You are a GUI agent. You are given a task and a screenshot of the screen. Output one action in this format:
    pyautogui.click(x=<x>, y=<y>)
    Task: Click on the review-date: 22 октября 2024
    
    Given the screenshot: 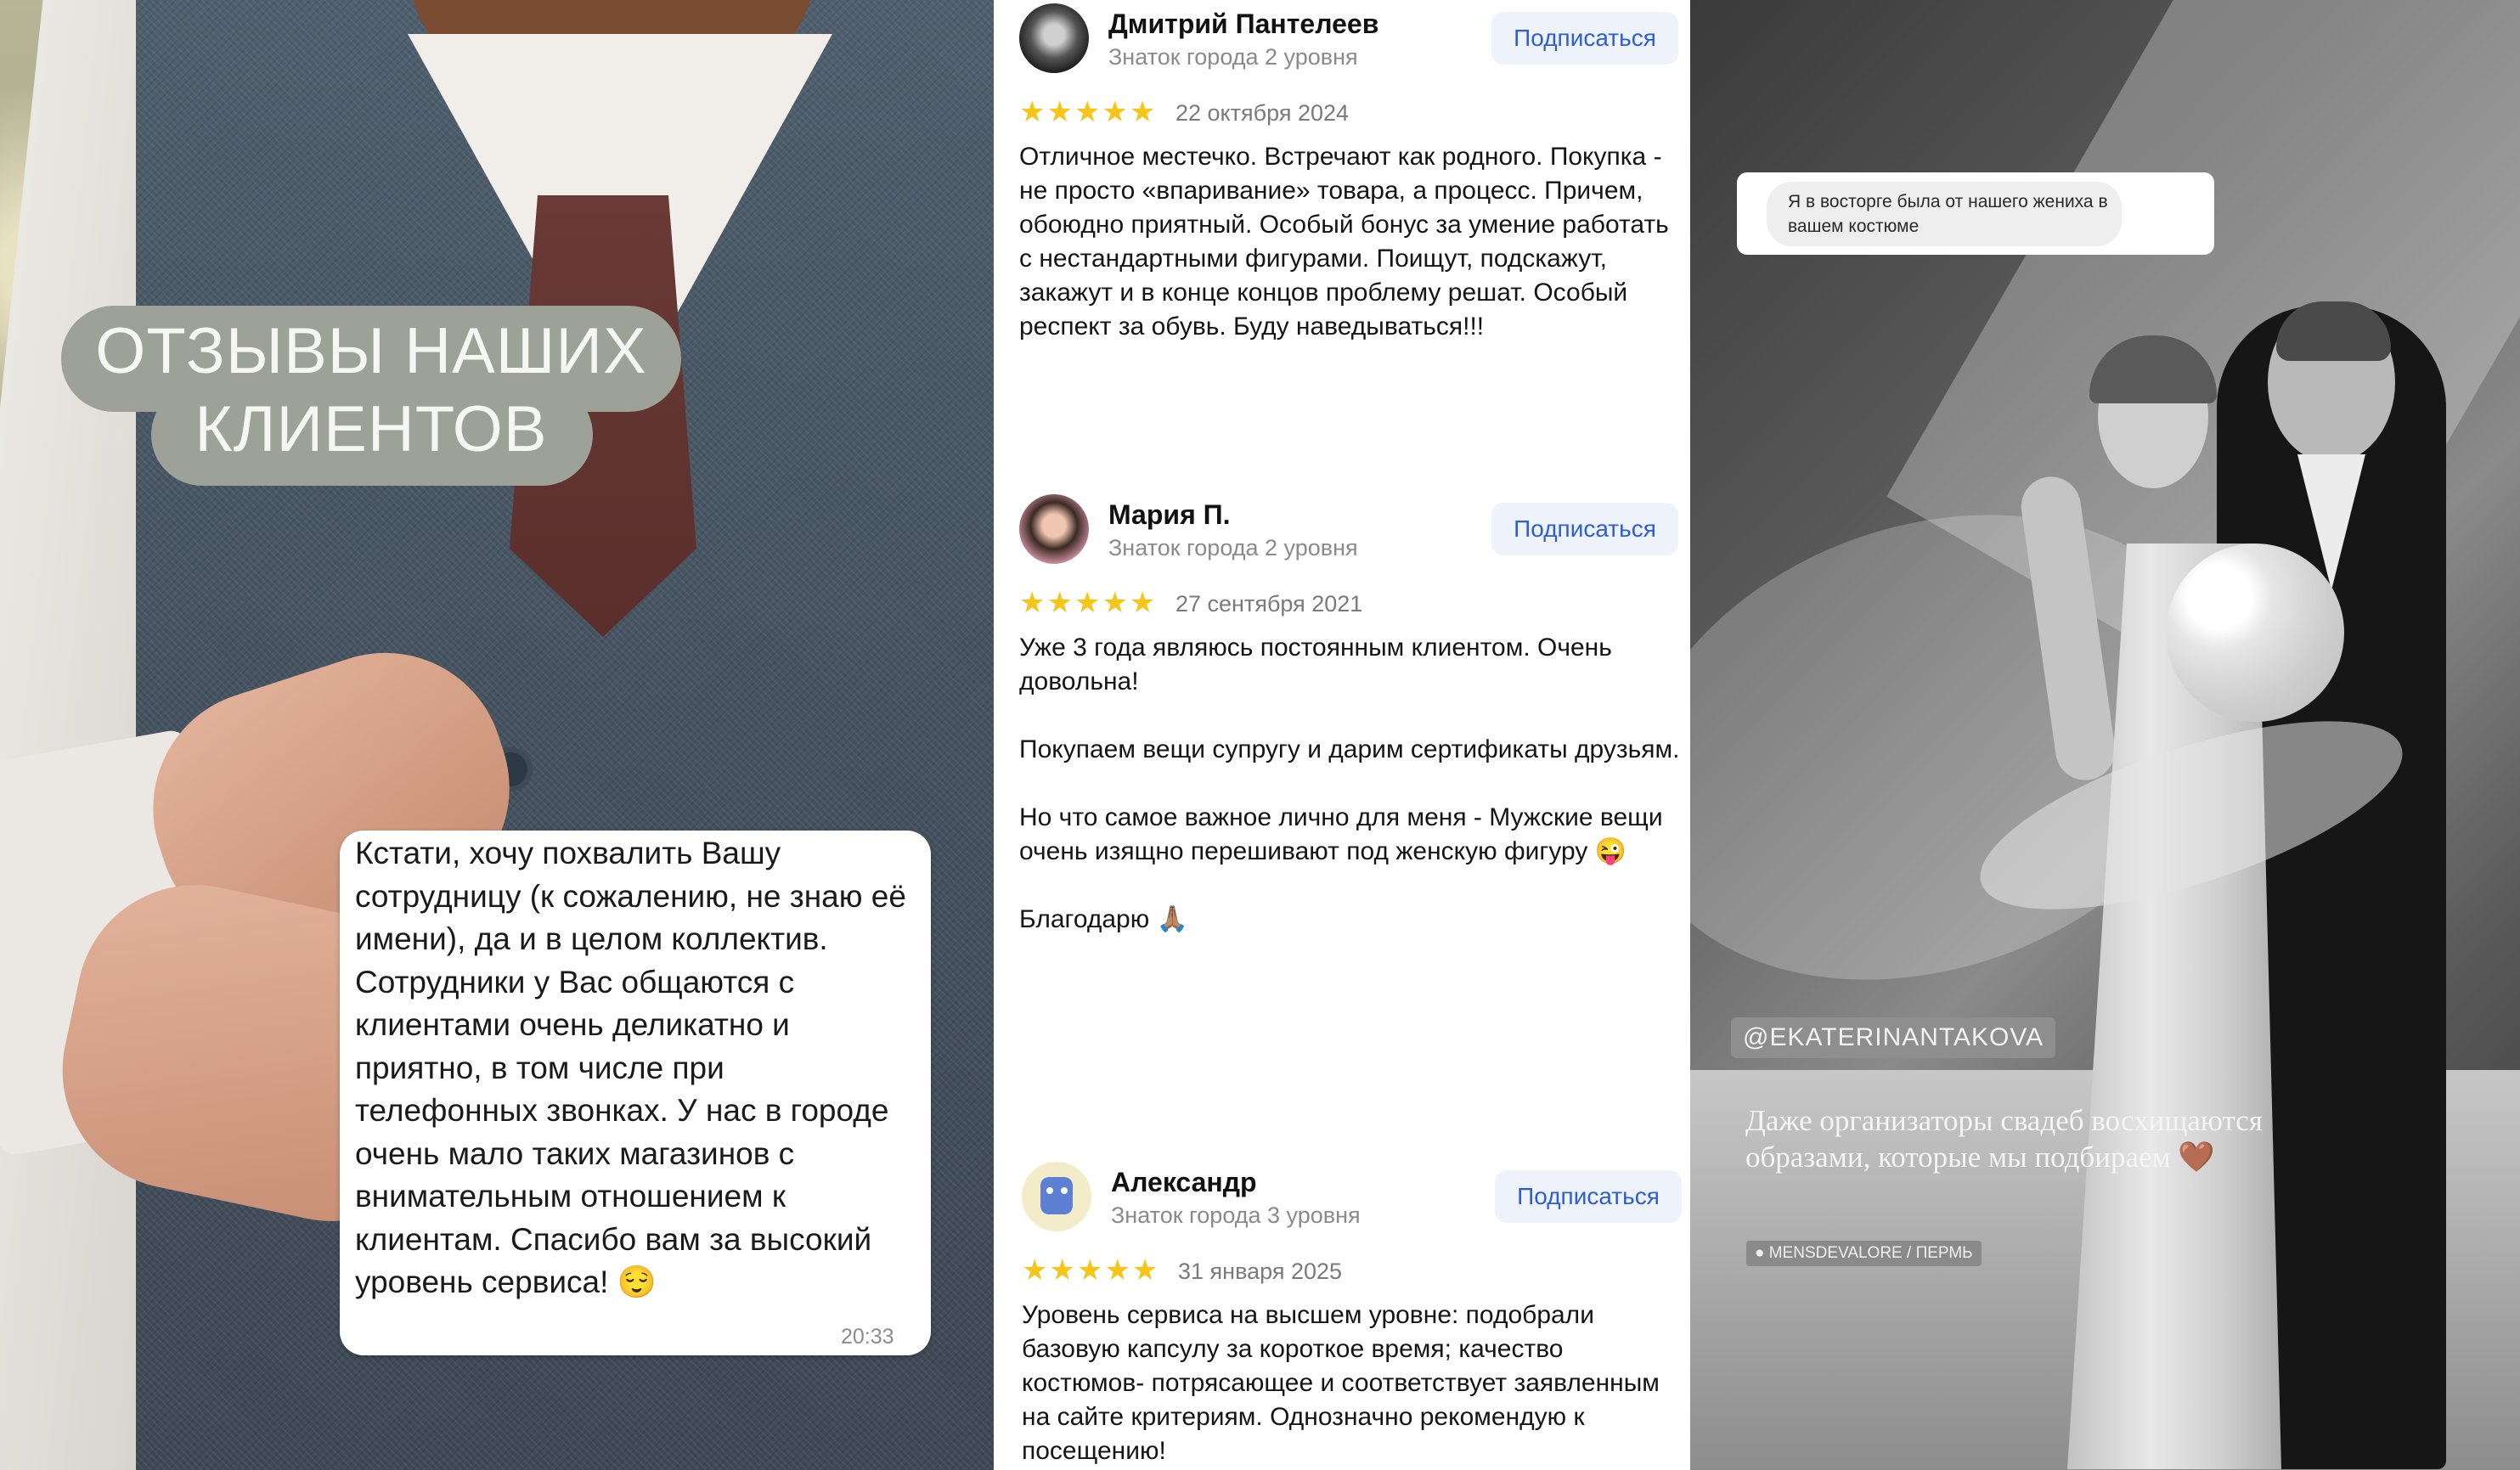 What is the action you would take?
    pyautogui.click(x=1263, y=113)
    